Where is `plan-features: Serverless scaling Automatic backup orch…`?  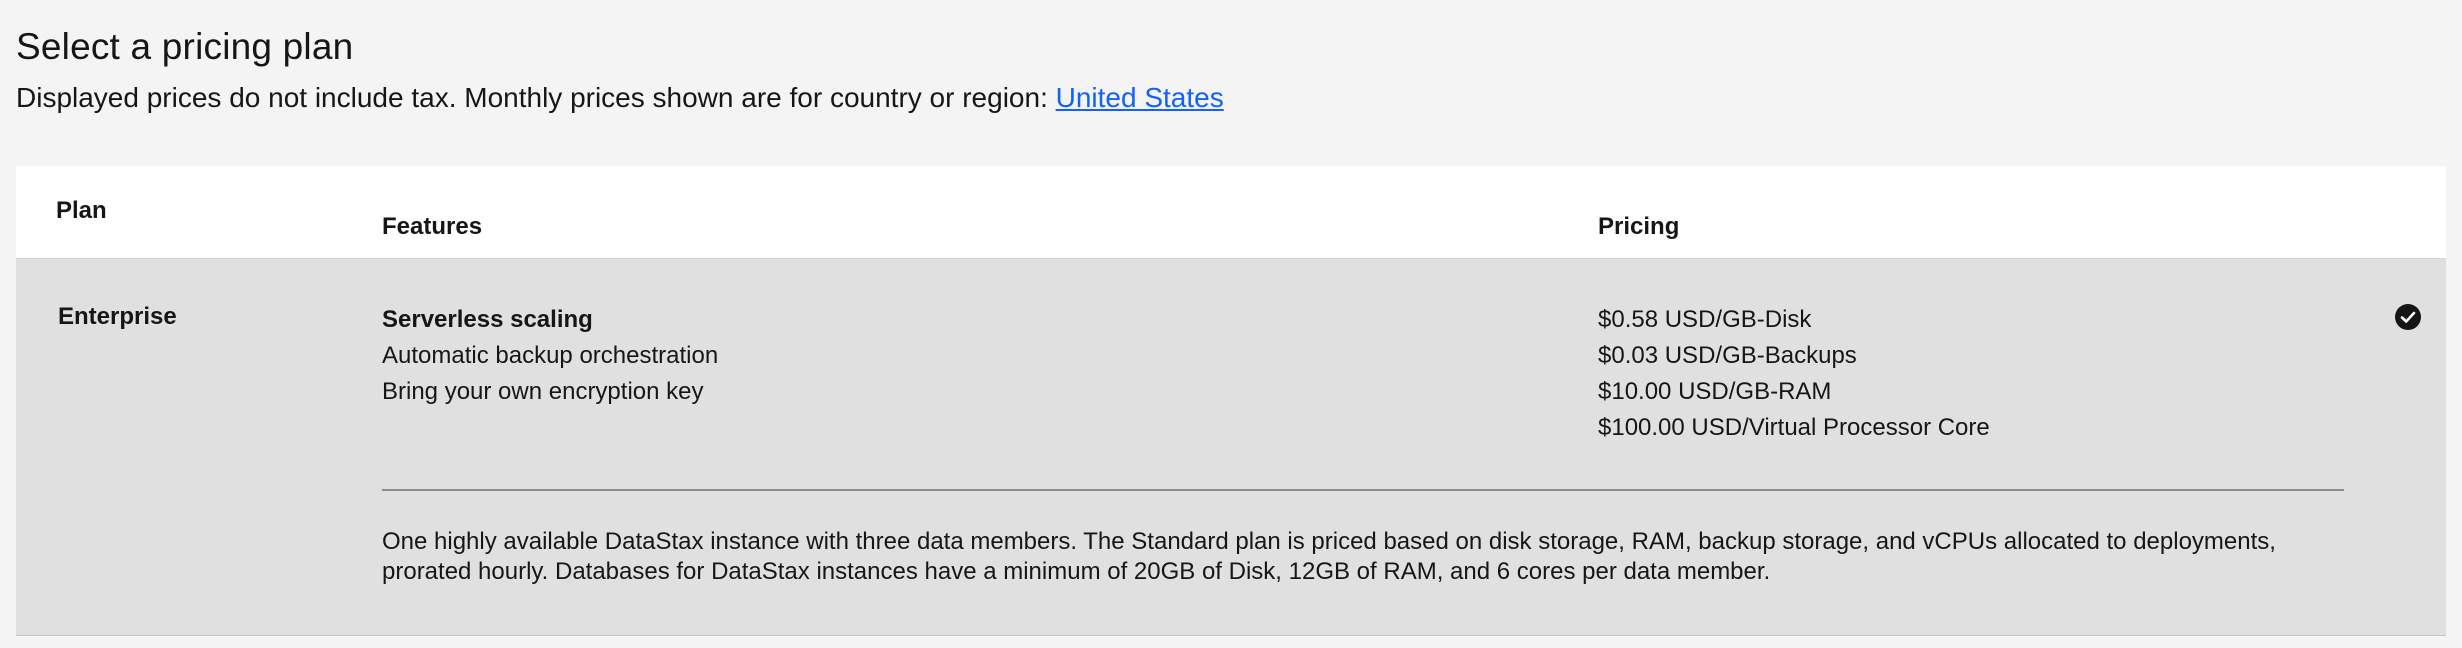 plan-features: Serverless scaling Automatic backup orch… is located at coordinates (550, 356).